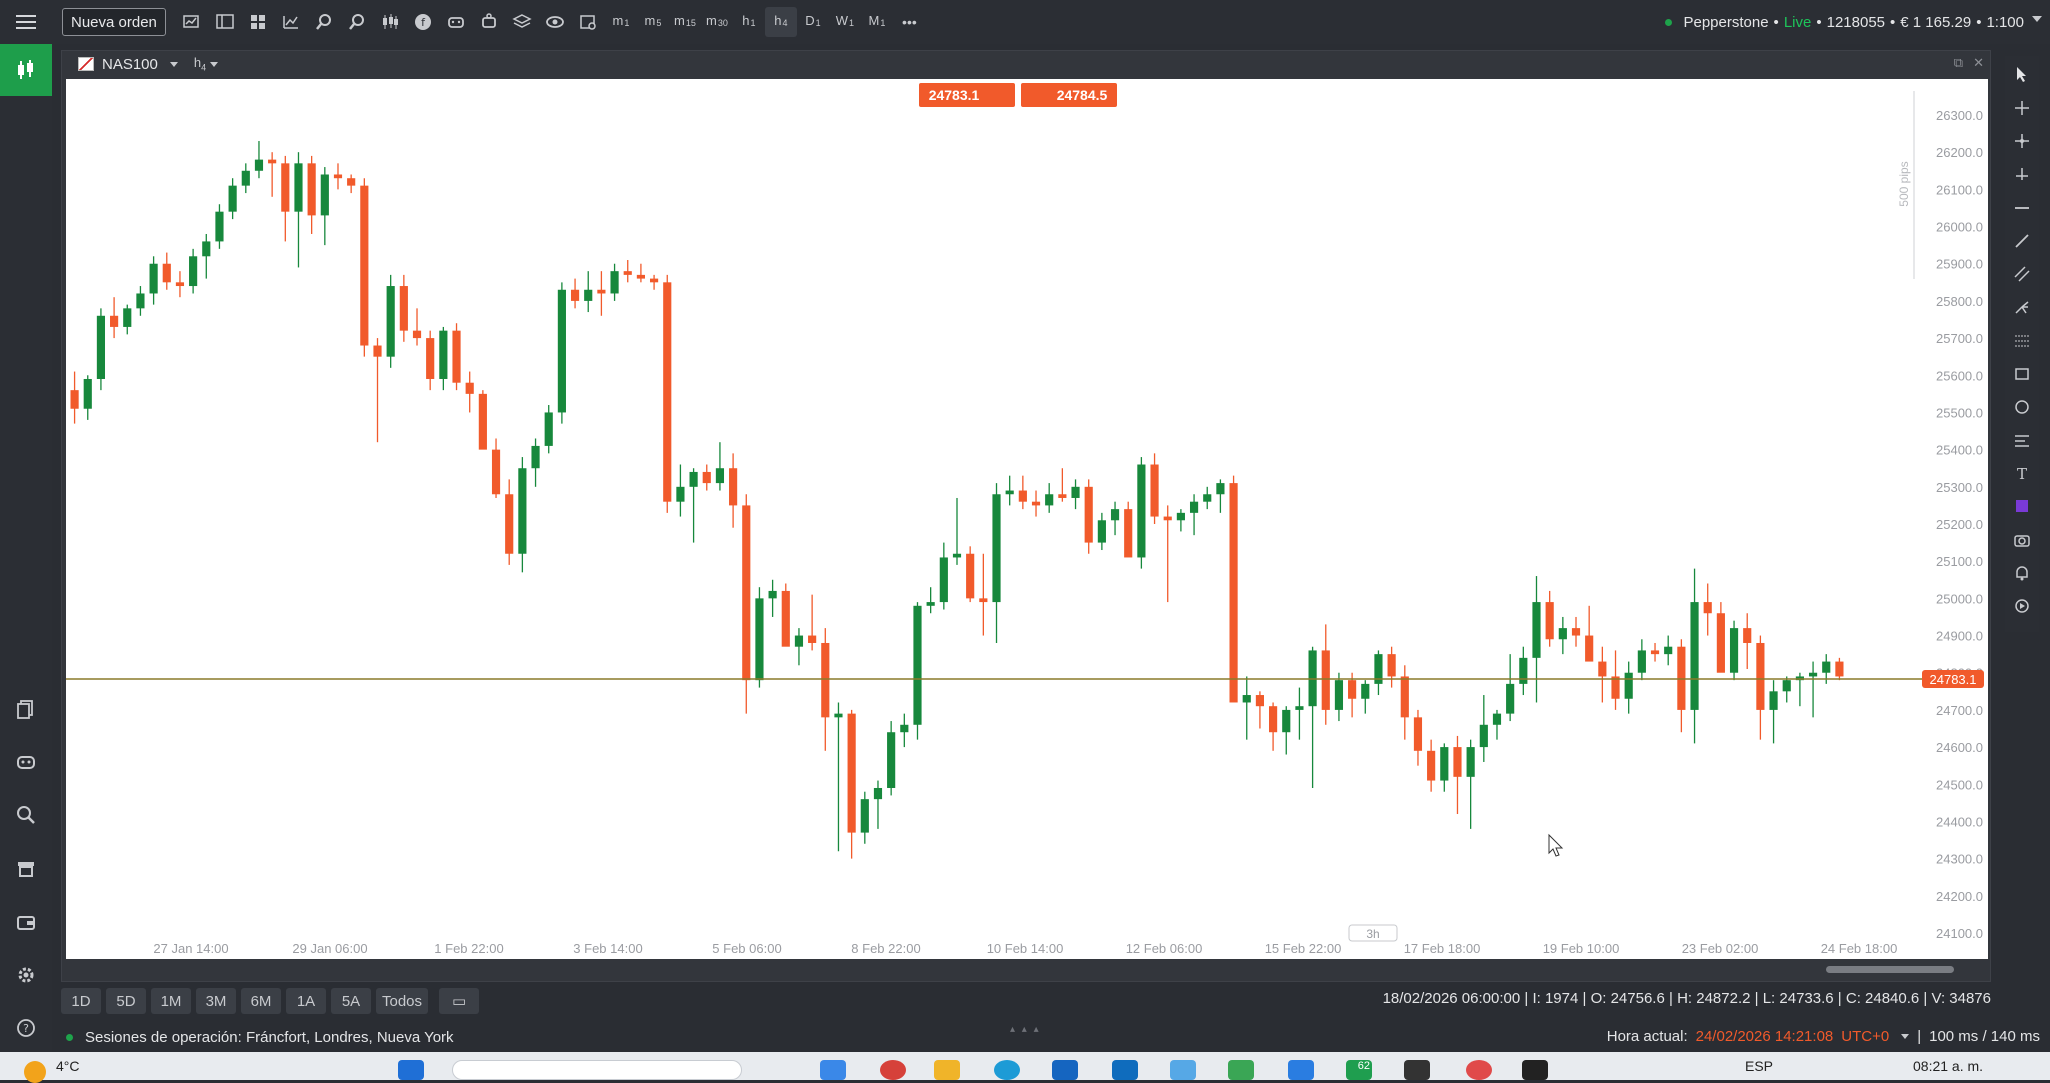  I want to click on timezone-dropdown-icon, so click(1905, 1036).